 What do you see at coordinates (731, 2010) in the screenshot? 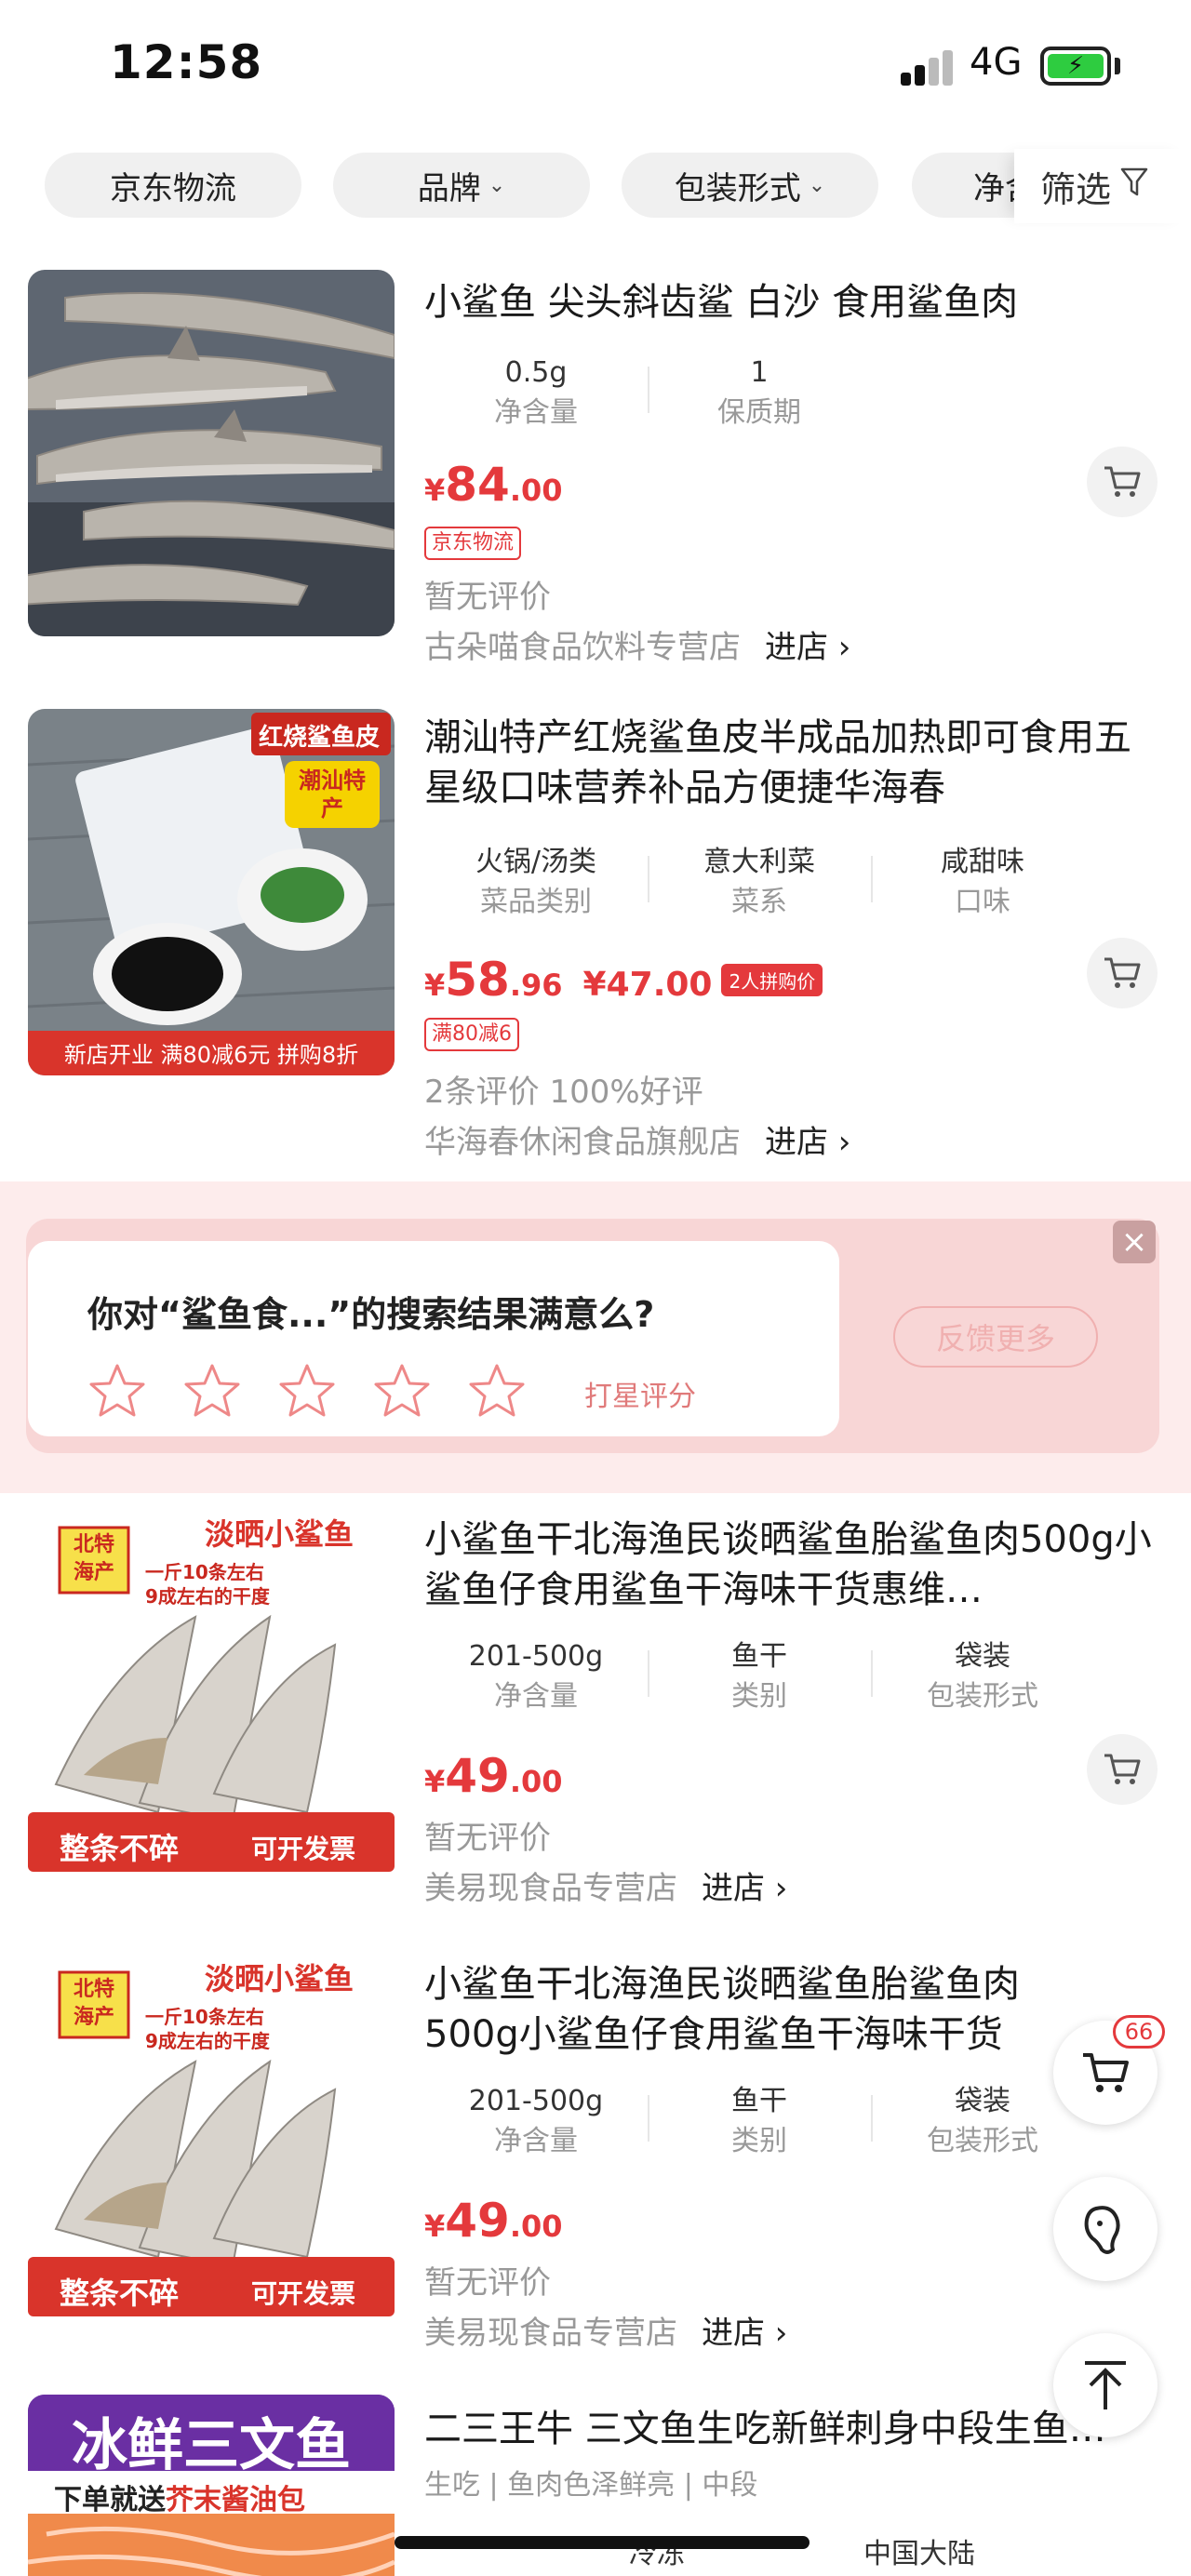
I see `product-title: 小鲨鱼干北海渔民谈晒鲨鱼胎鲨鱼肉500g小鲨鱼仔食用鲨鱼干海味干货惠` at bounding box center [731, 2010].